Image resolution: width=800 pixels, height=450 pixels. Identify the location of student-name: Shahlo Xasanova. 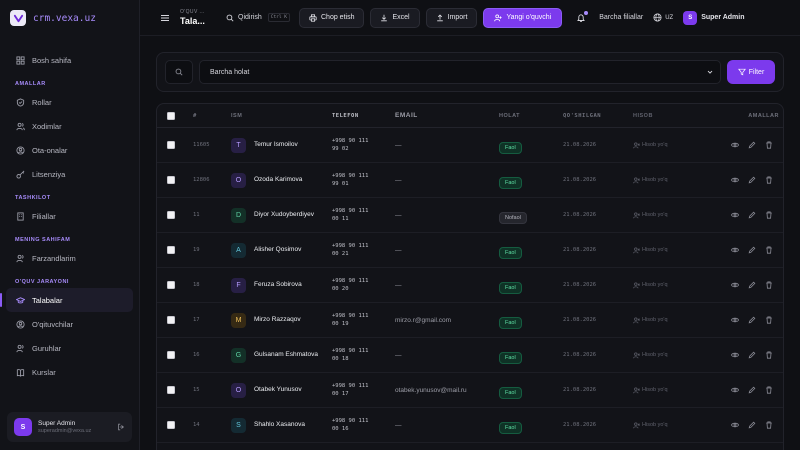
(279, 425).